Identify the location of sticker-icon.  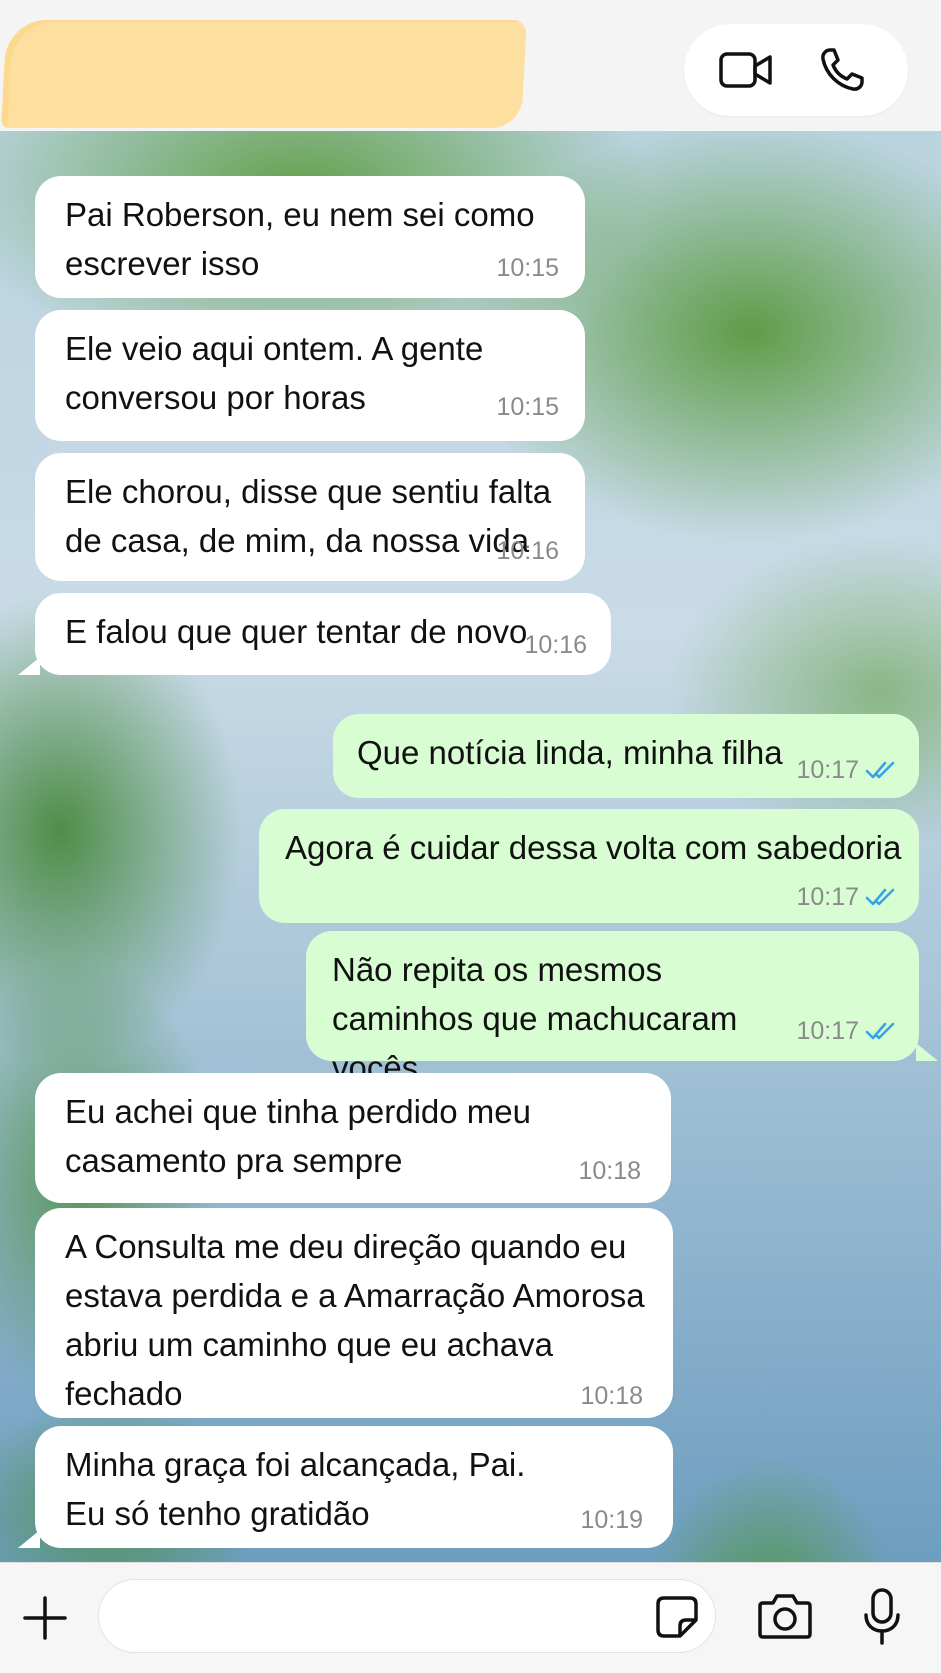
(677, 1617).